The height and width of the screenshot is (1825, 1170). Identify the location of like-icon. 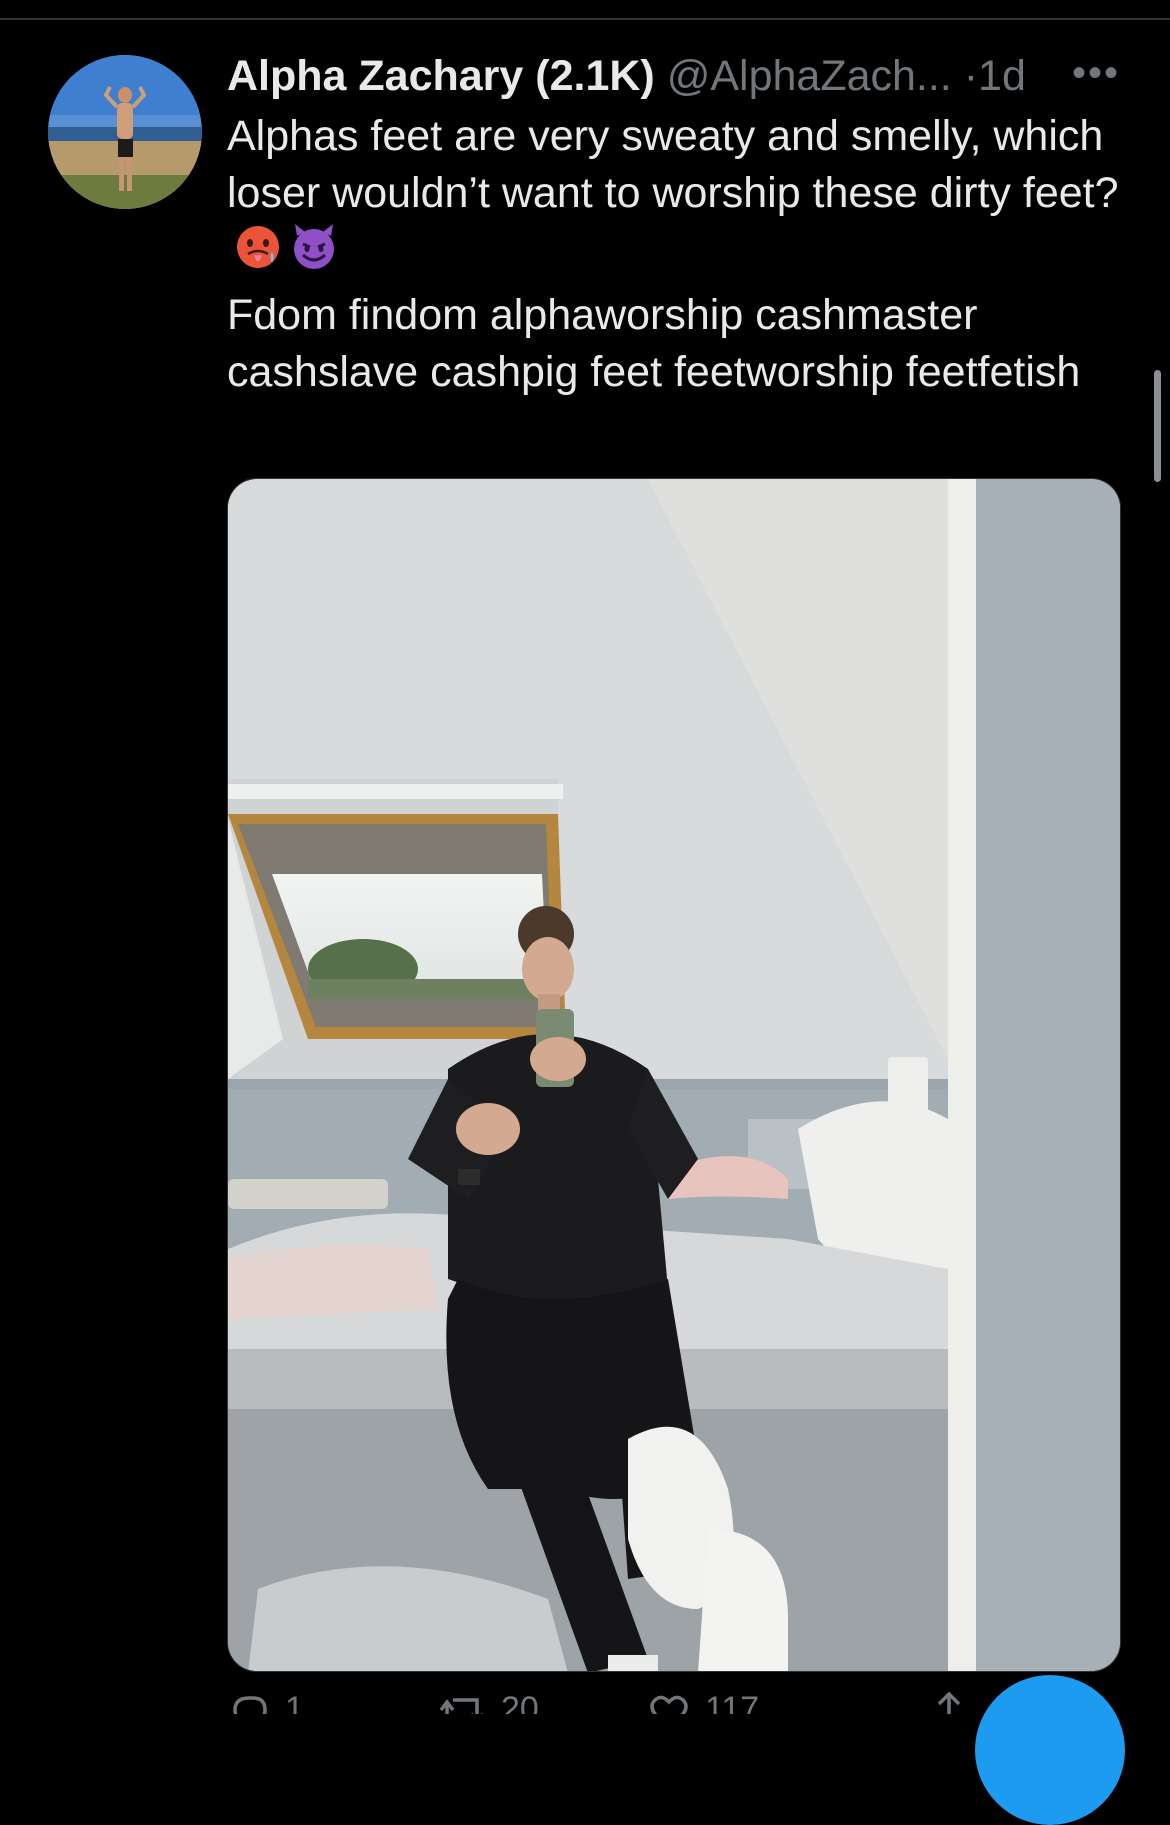
(669, 1702).